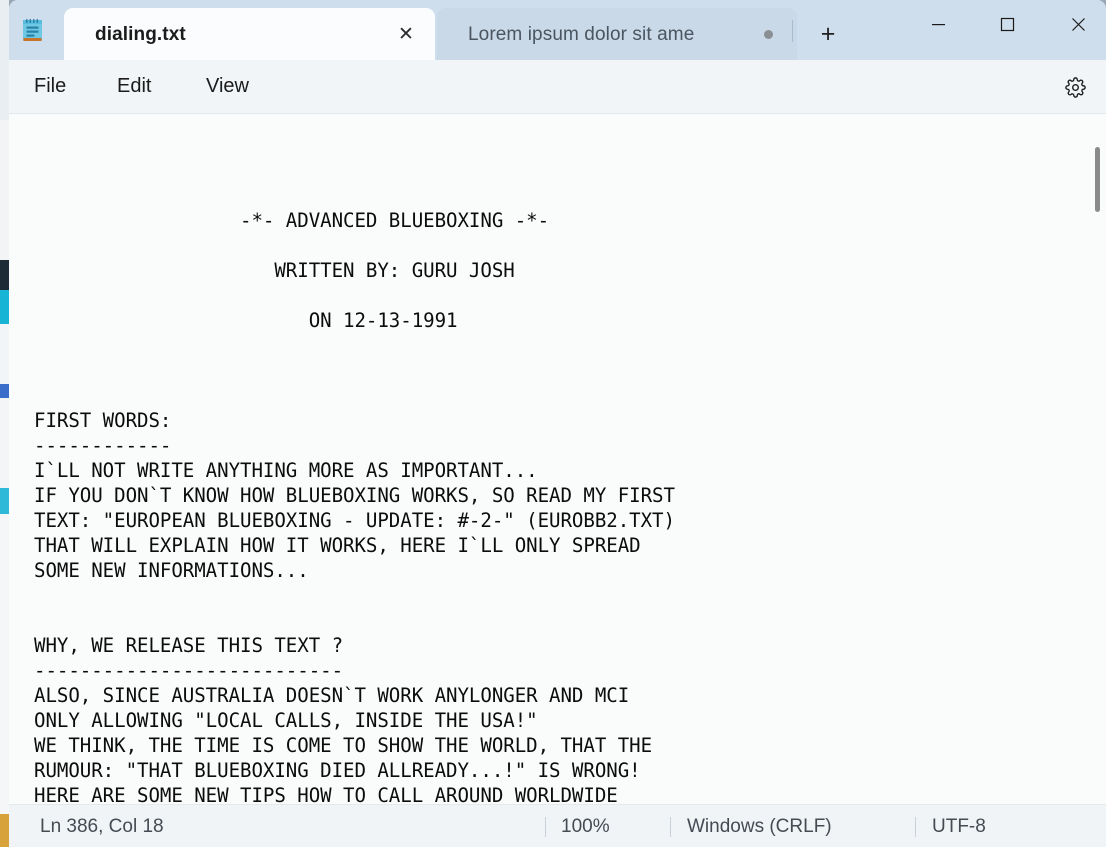  I want to click on menu-item-view: View, so click(227, 86).